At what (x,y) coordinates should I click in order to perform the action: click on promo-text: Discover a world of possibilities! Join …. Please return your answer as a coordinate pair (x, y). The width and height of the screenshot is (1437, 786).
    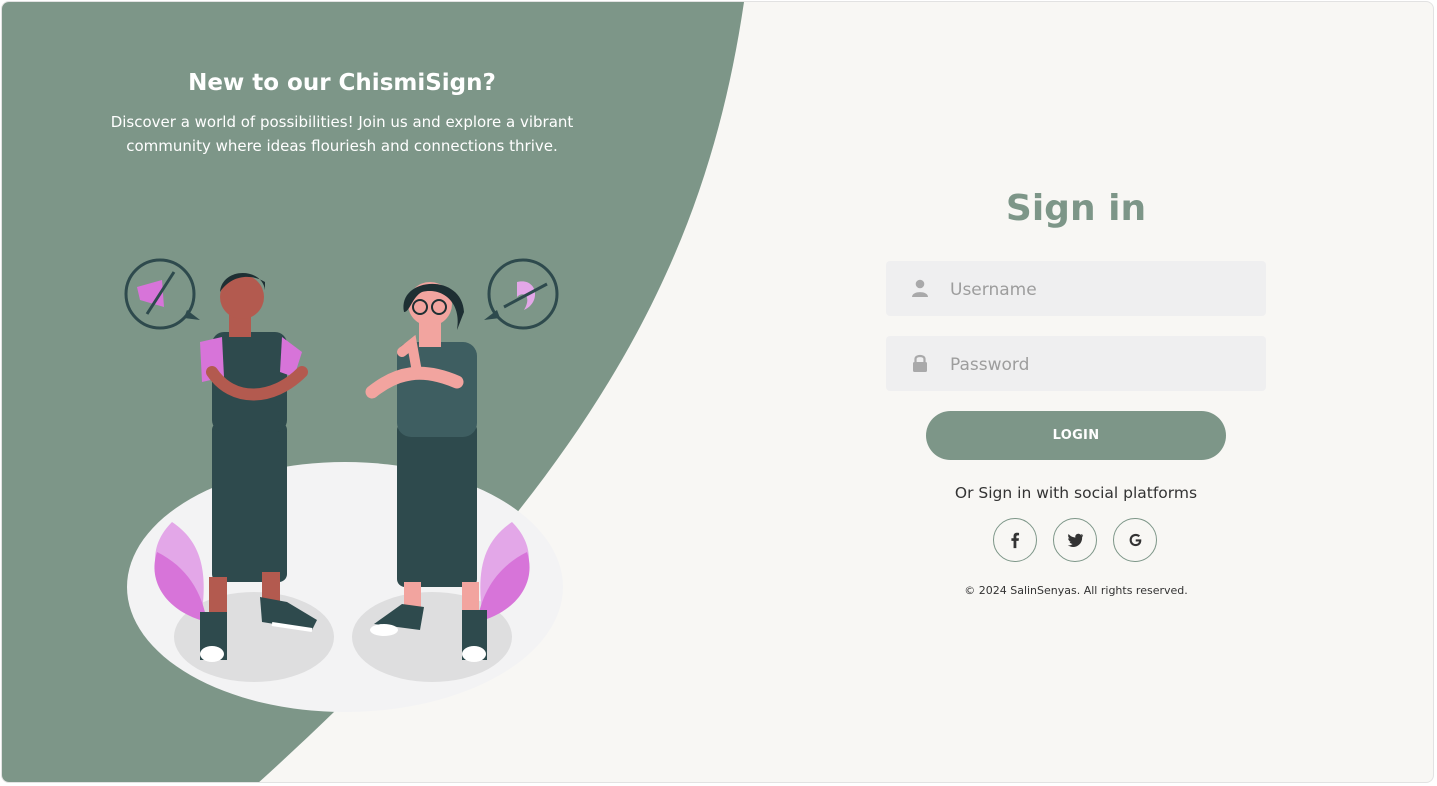
    Looking at the image, I should click on (342, 134).